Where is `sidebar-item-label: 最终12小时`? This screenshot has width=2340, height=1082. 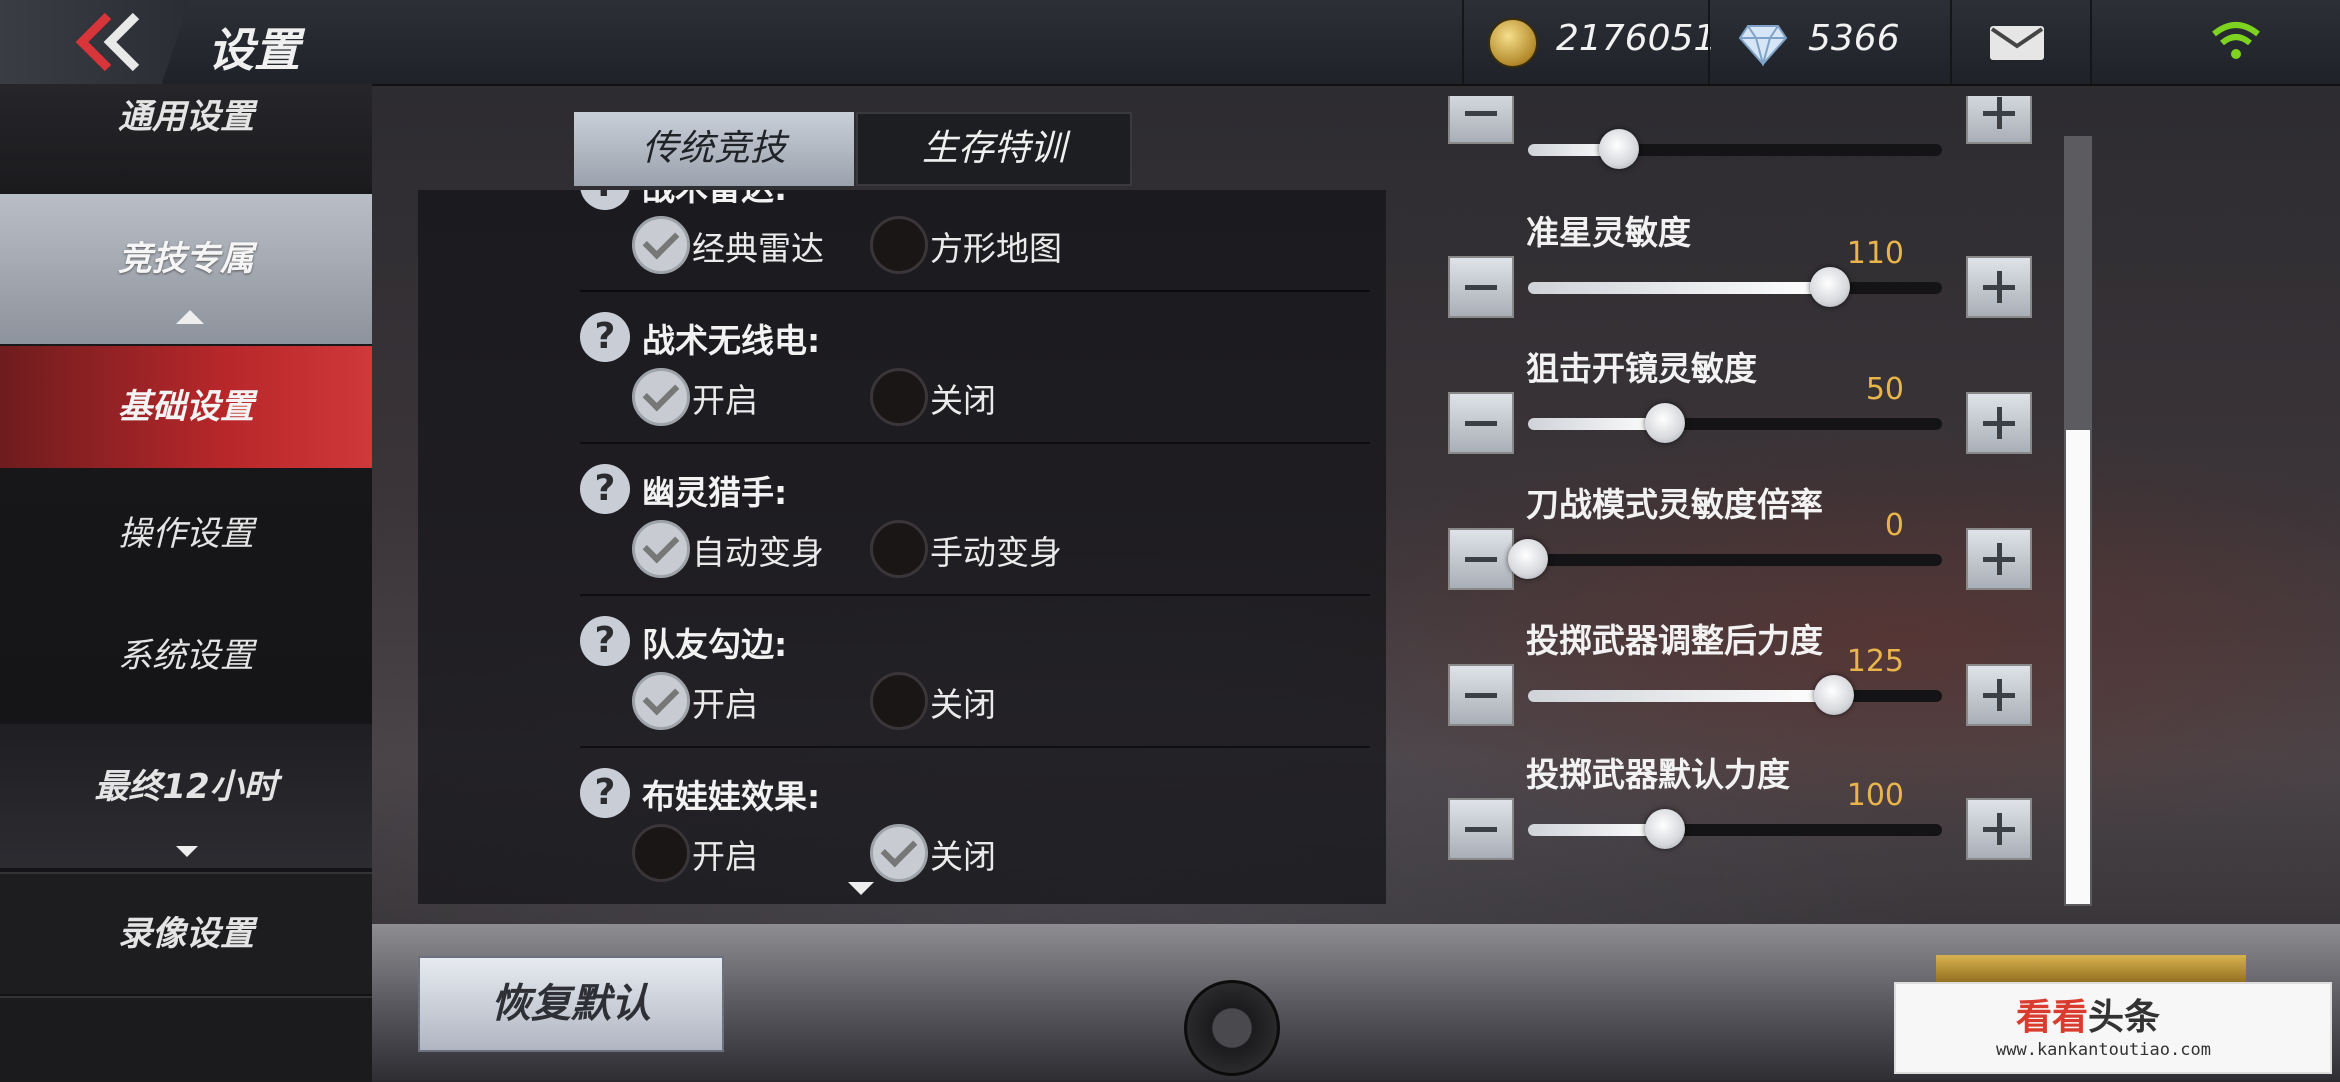
sidebar-item-label: 最终12小时 is located at coordinates (186, 787).